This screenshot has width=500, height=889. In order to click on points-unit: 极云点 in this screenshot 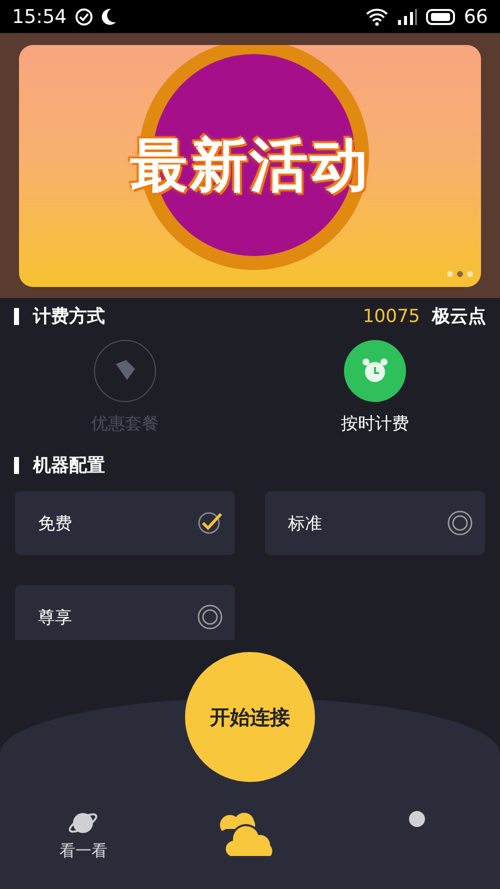, I will do `click(459, 316)`.